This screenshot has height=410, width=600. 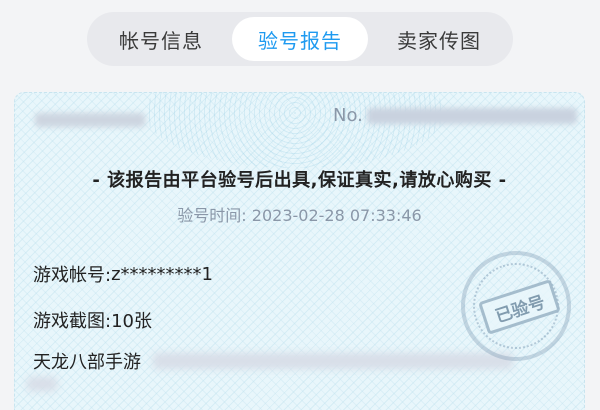 I want to click on screenshots-row: 游戏截图: 10张, so click(x=92, y=320).